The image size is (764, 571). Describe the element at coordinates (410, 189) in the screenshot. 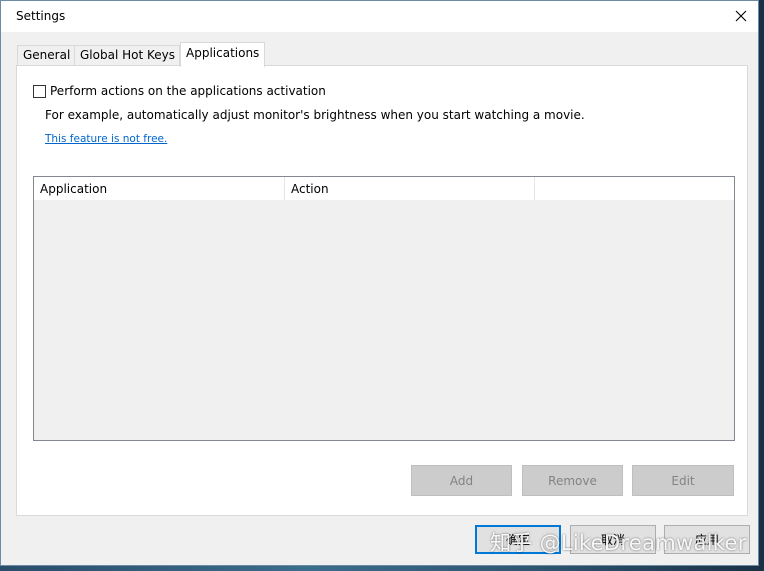

I see `column-action: Action` at that location.